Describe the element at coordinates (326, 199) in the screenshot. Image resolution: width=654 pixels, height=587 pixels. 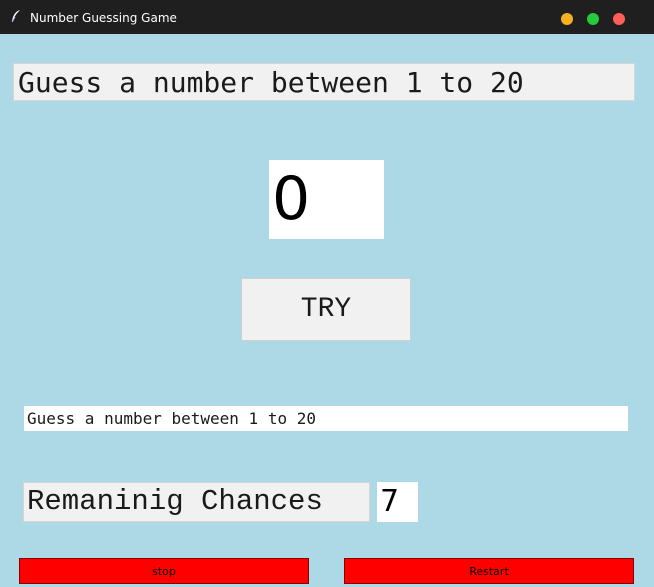
I see `guess-input` at that location.